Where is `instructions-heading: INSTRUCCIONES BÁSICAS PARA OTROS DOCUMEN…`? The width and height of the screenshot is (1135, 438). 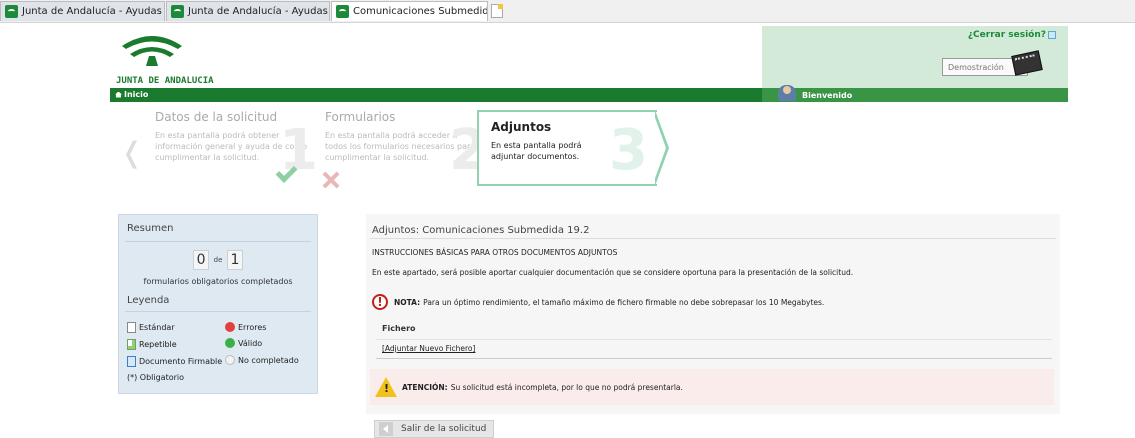
instructions-heading: INSTRUCCIONES BÁSICAS PARA OTROS DOCUMEN… is located at coordinates (495, 252).